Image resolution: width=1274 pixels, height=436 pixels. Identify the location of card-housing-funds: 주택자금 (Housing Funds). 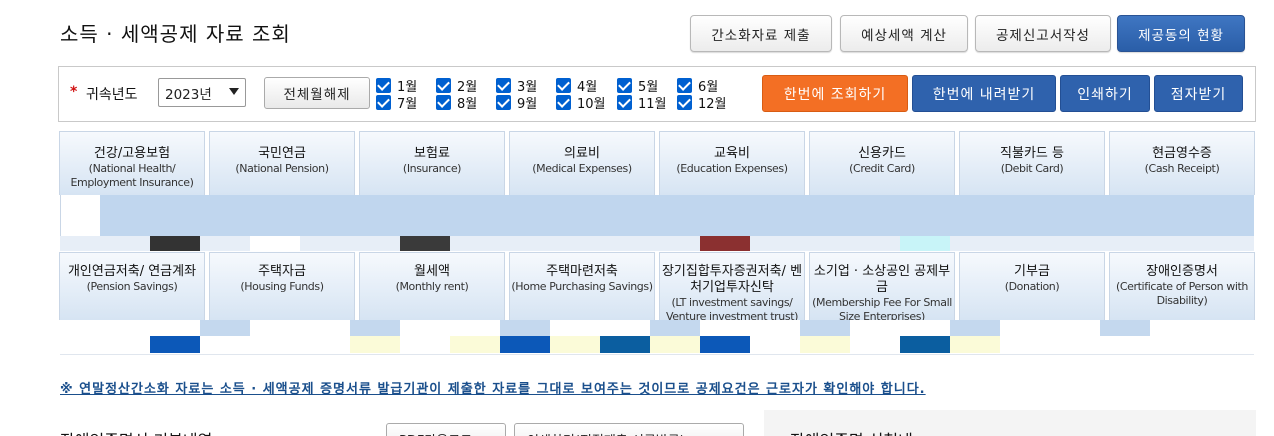
(282, 286).